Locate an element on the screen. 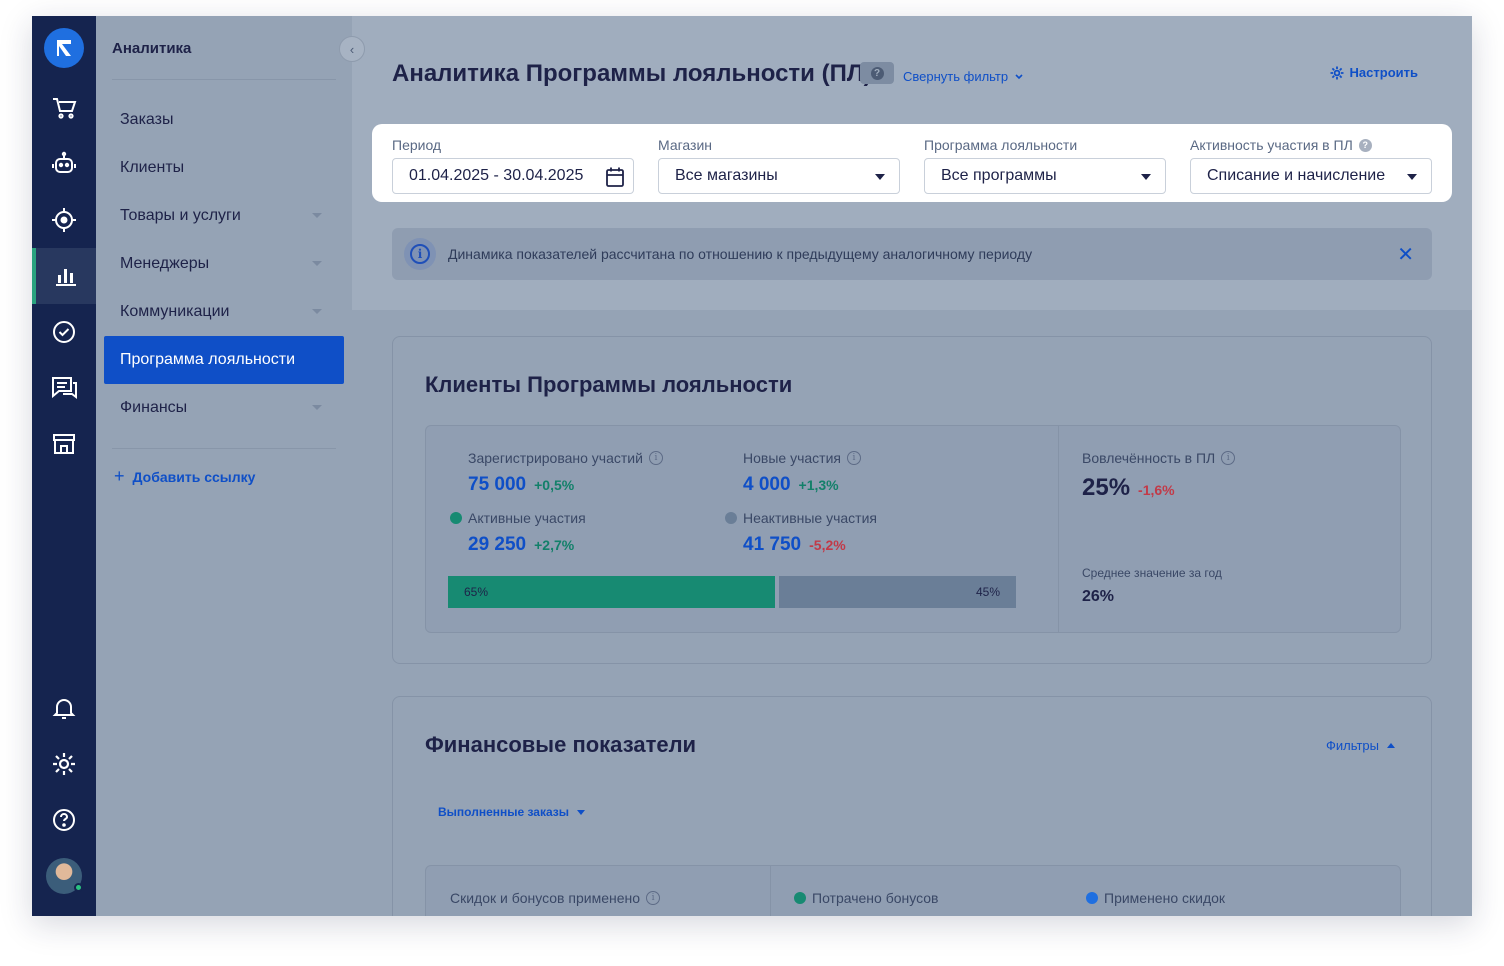 The width and height of the screenshot is (1504, 966). logo-icon is located at coordinates (64, 48).